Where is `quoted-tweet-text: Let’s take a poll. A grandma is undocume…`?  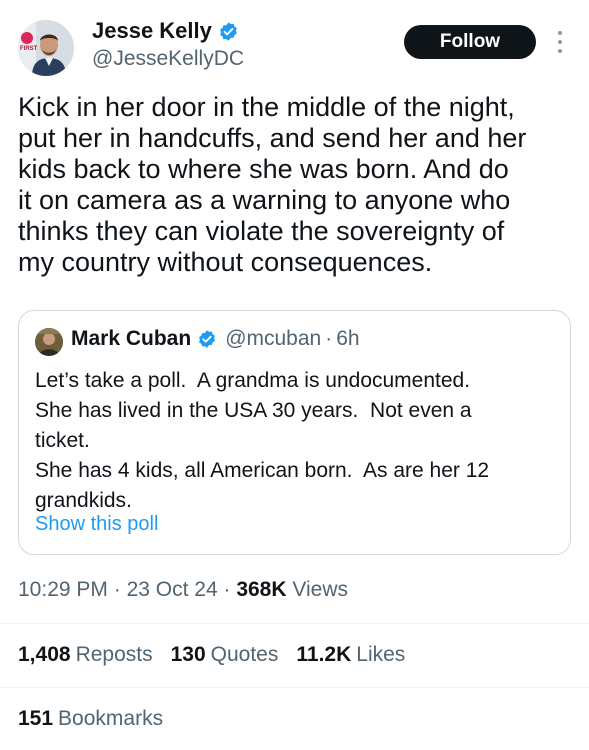
quoted-tweet-text: Let’s take a poll. A grandma is undocume… is located at coordinates (262, 440).